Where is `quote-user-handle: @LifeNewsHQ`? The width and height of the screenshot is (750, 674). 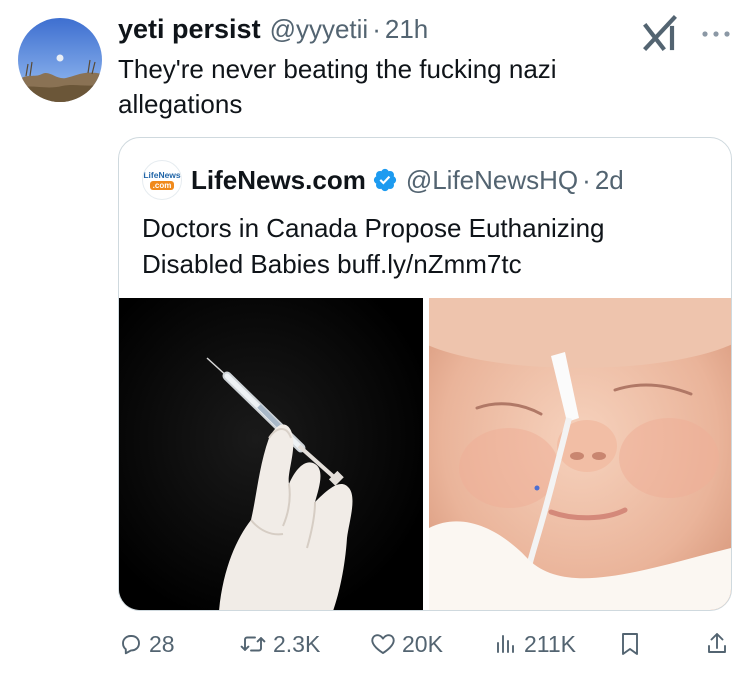
quote-user-handle: @LifeNewsHQ is located at coordinates (492, 180).